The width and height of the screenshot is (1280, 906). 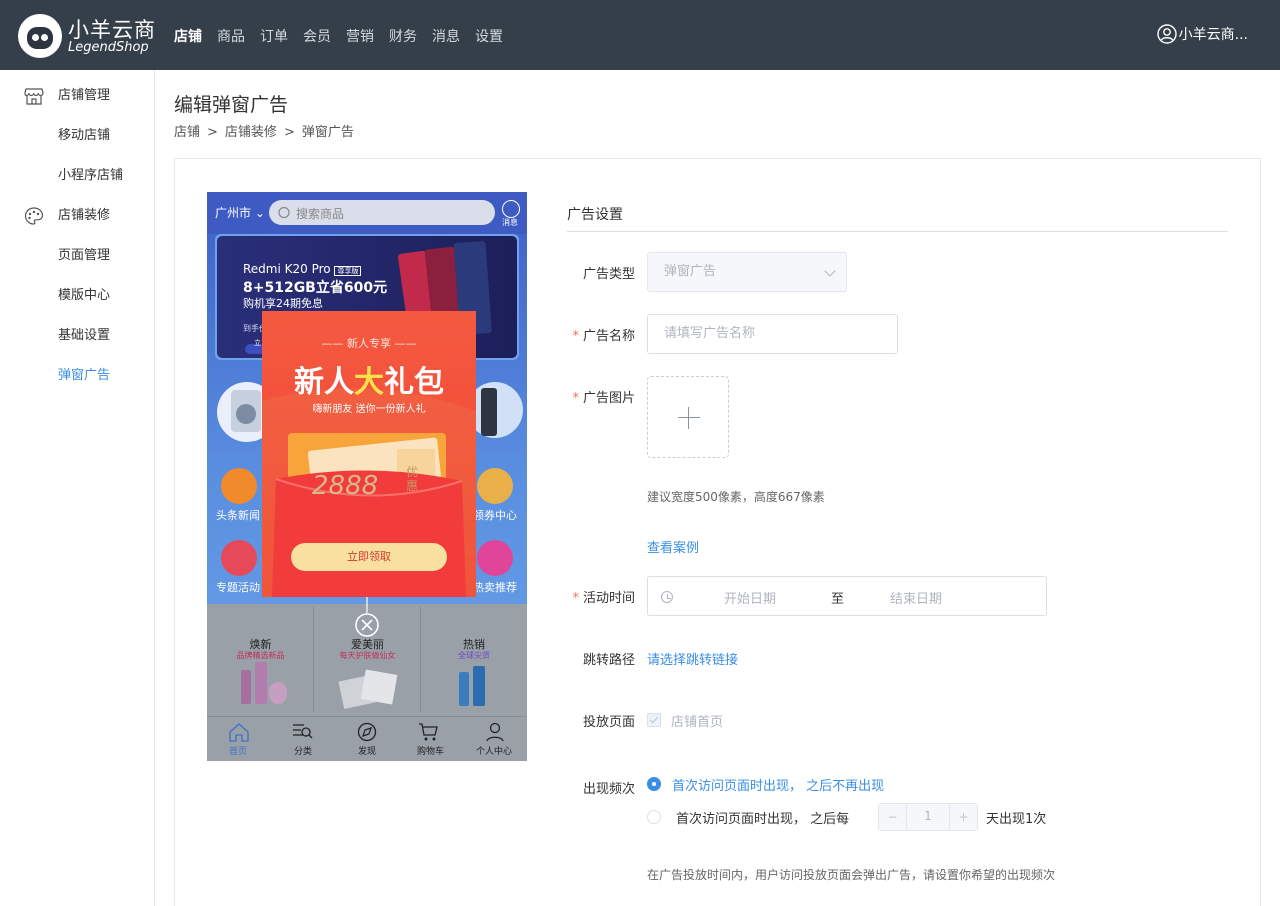 I want to click on nav-finance: 财务, so click(x=403, y=36).